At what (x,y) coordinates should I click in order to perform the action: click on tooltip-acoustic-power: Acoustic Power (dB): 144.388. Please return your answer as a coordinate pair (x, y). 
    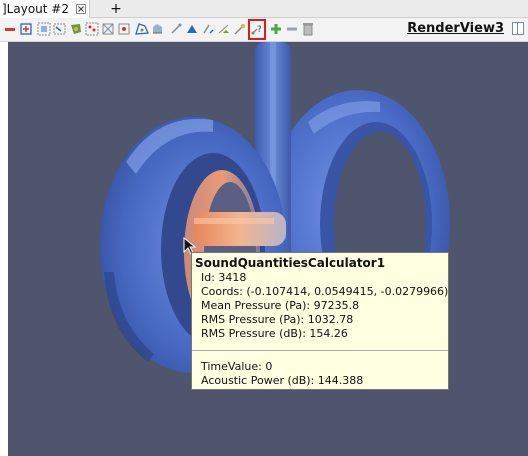
    Looking at the image, I should click on (282, 380).